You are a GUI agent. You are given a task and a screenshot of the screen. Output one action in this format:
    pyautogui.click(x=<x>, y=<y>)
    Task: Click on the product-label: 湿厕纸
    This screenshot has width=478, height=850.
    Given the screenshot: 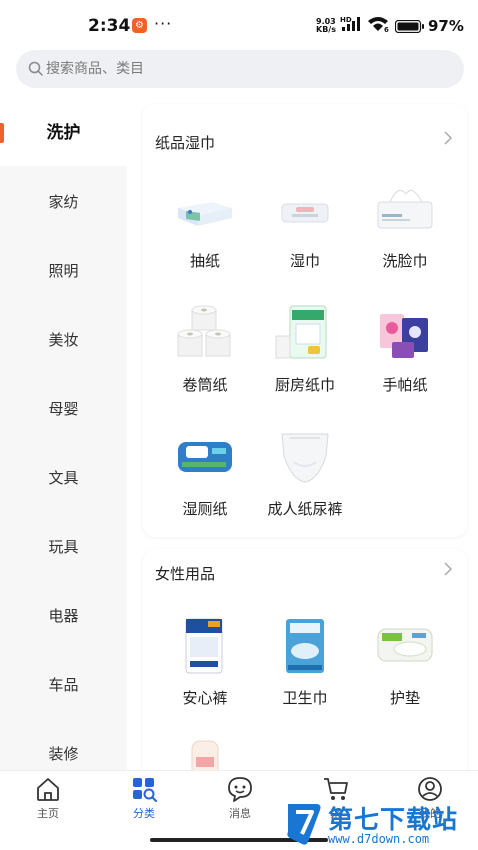 What is the action you would take?
    pyautogui.click(x=205, y=509)
    